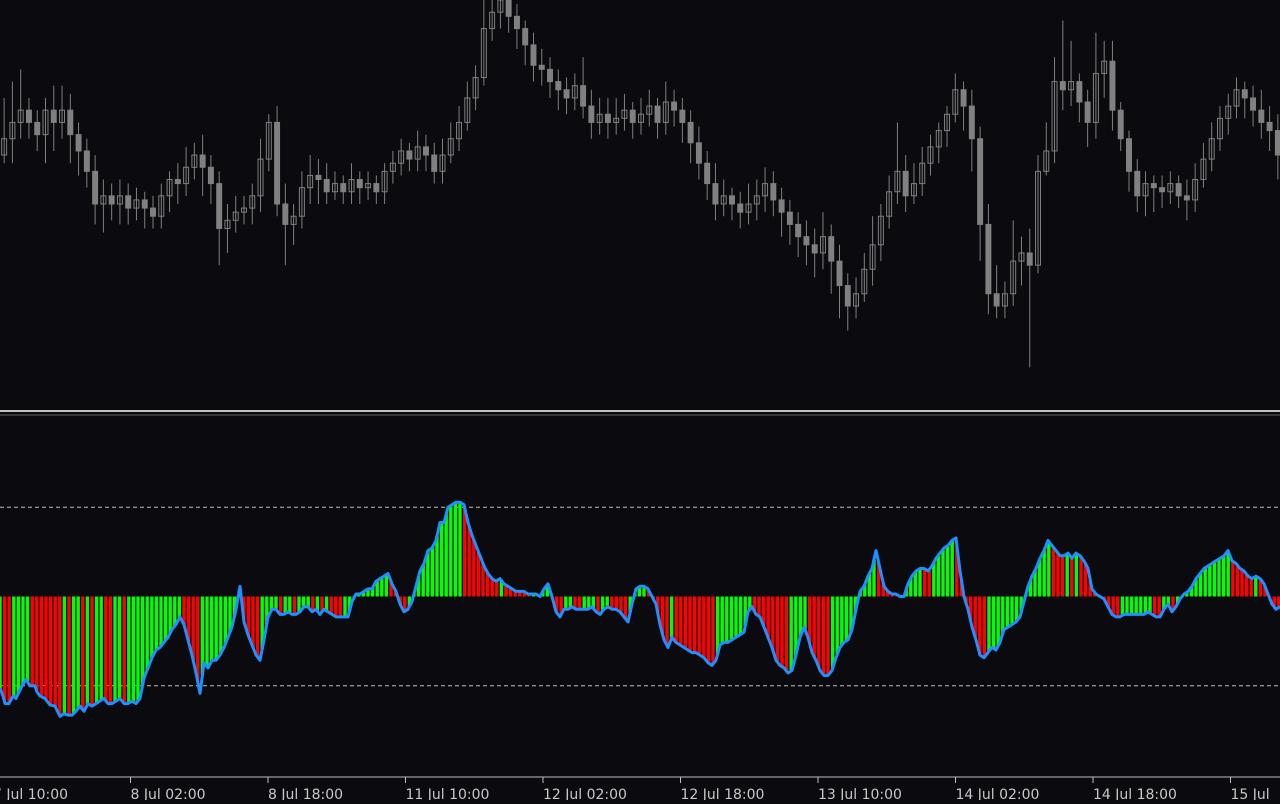 The image size is (1280, 804). I want to click on time-tick-label: 12 Jul 02:00, so click(585, 793).